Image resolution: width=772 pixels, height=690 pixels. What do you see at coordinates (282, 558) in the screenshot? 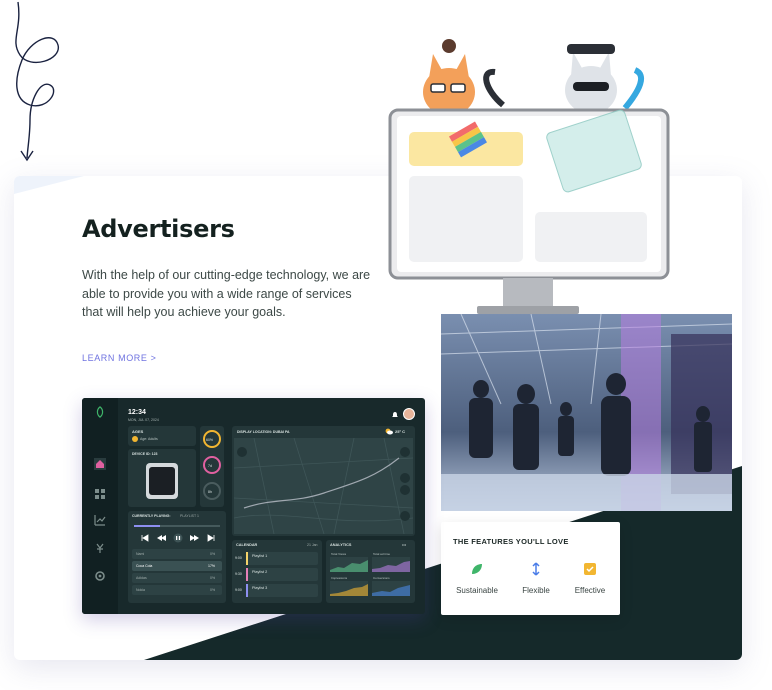
I see `playlist-item: Playlist 1` at bounding box center [282, 558].